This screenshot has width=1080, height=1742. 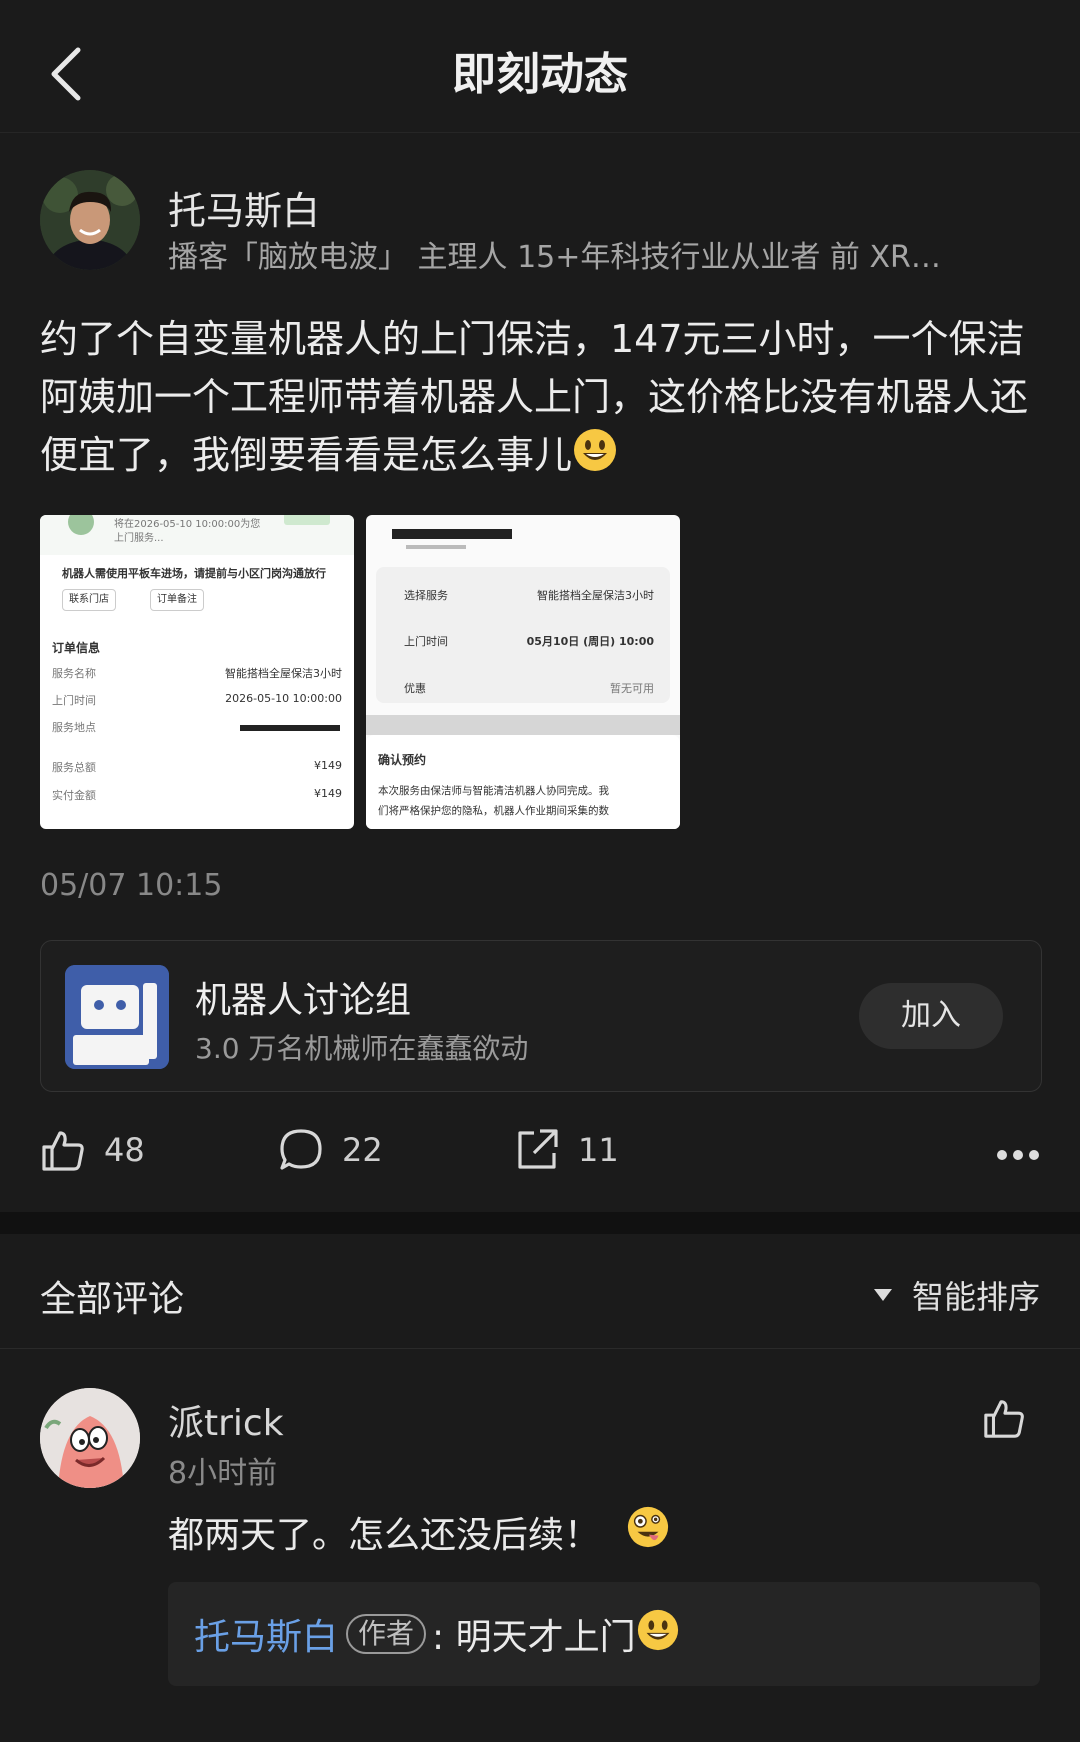 What do you see at coordinates (931, 1016) in the screenshot?
I see `join-button: 加入` at bounding box center [931, 1016].